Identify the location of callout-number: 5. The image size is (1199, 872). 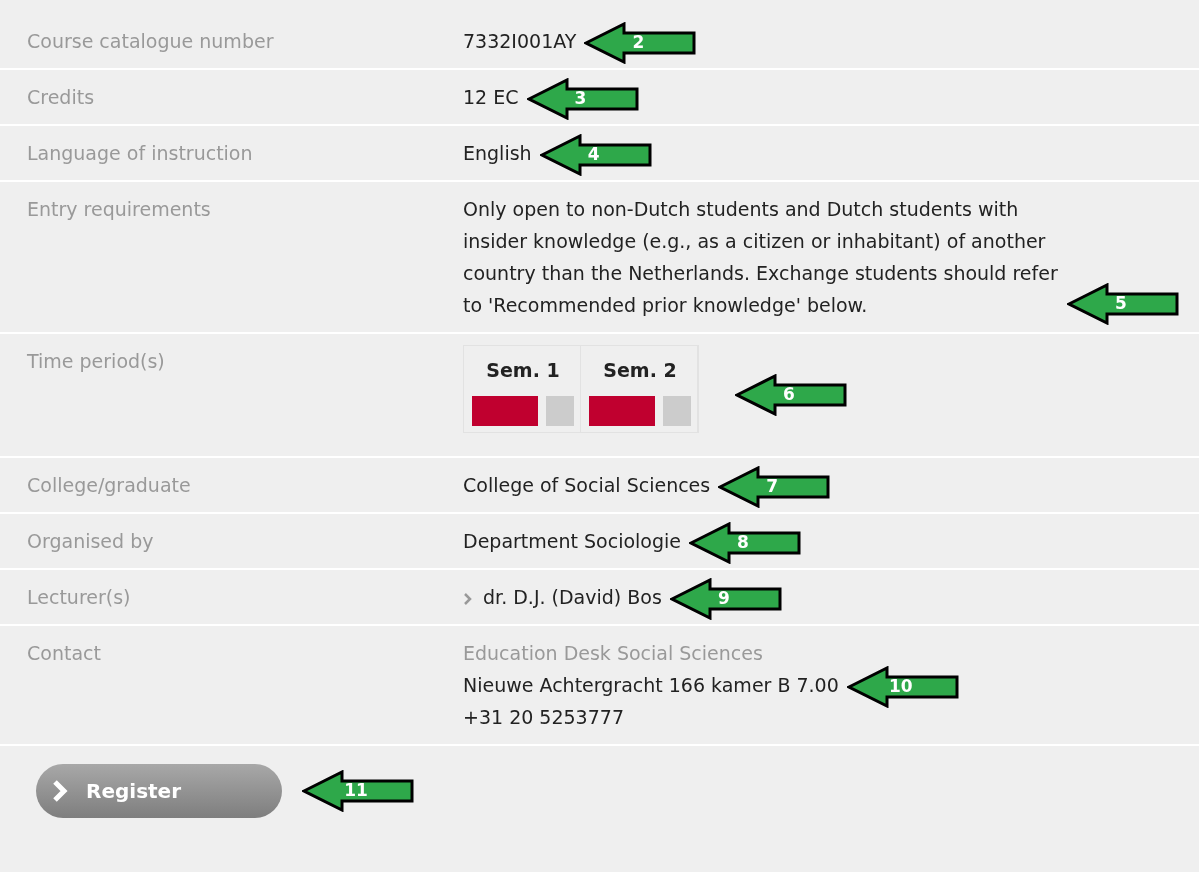
(1121, 303).